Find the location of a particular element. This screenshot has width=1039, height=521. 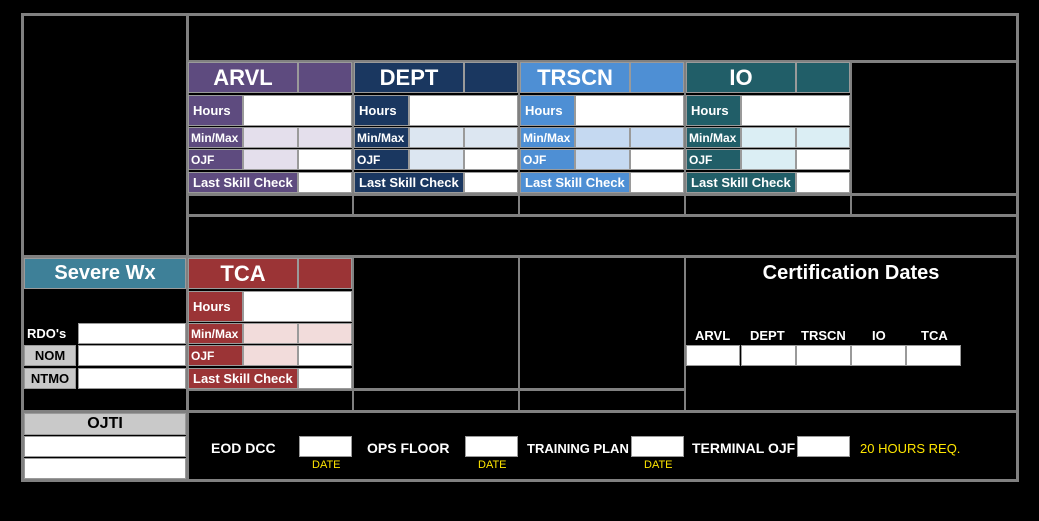

position-title-arvl: ARVL is located at coordinates (243, 77).